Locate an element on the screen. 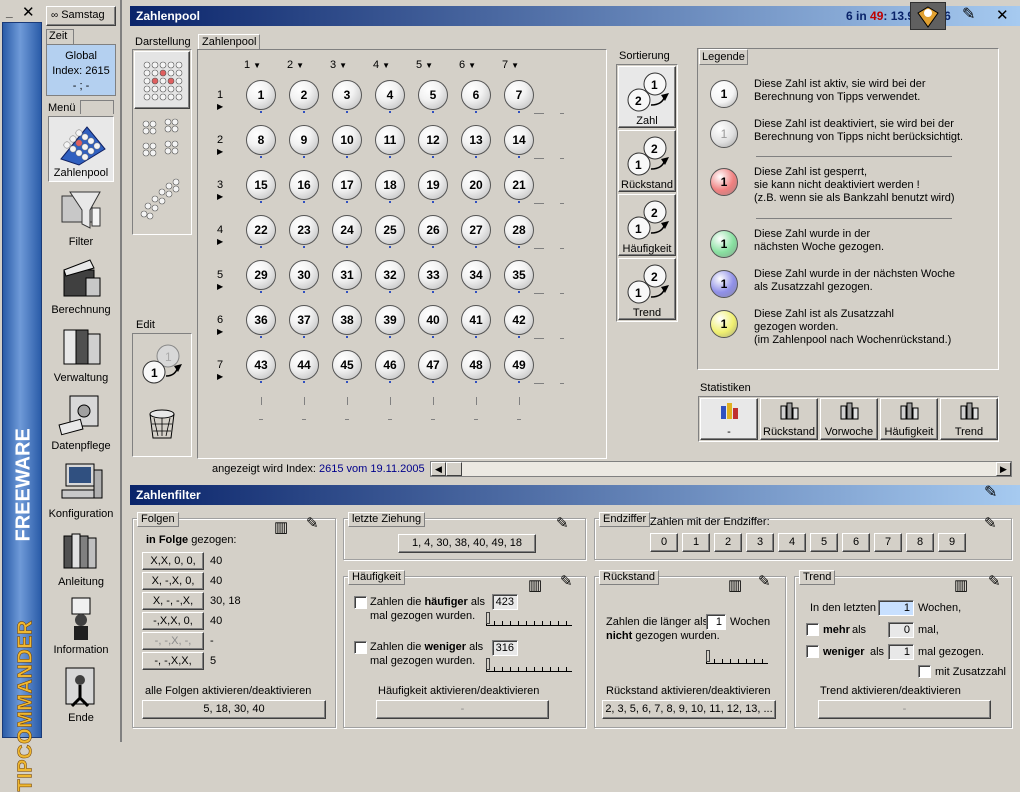 The image size is (1020, 792). number-ball: 14 is located at coordinates (519, 140).